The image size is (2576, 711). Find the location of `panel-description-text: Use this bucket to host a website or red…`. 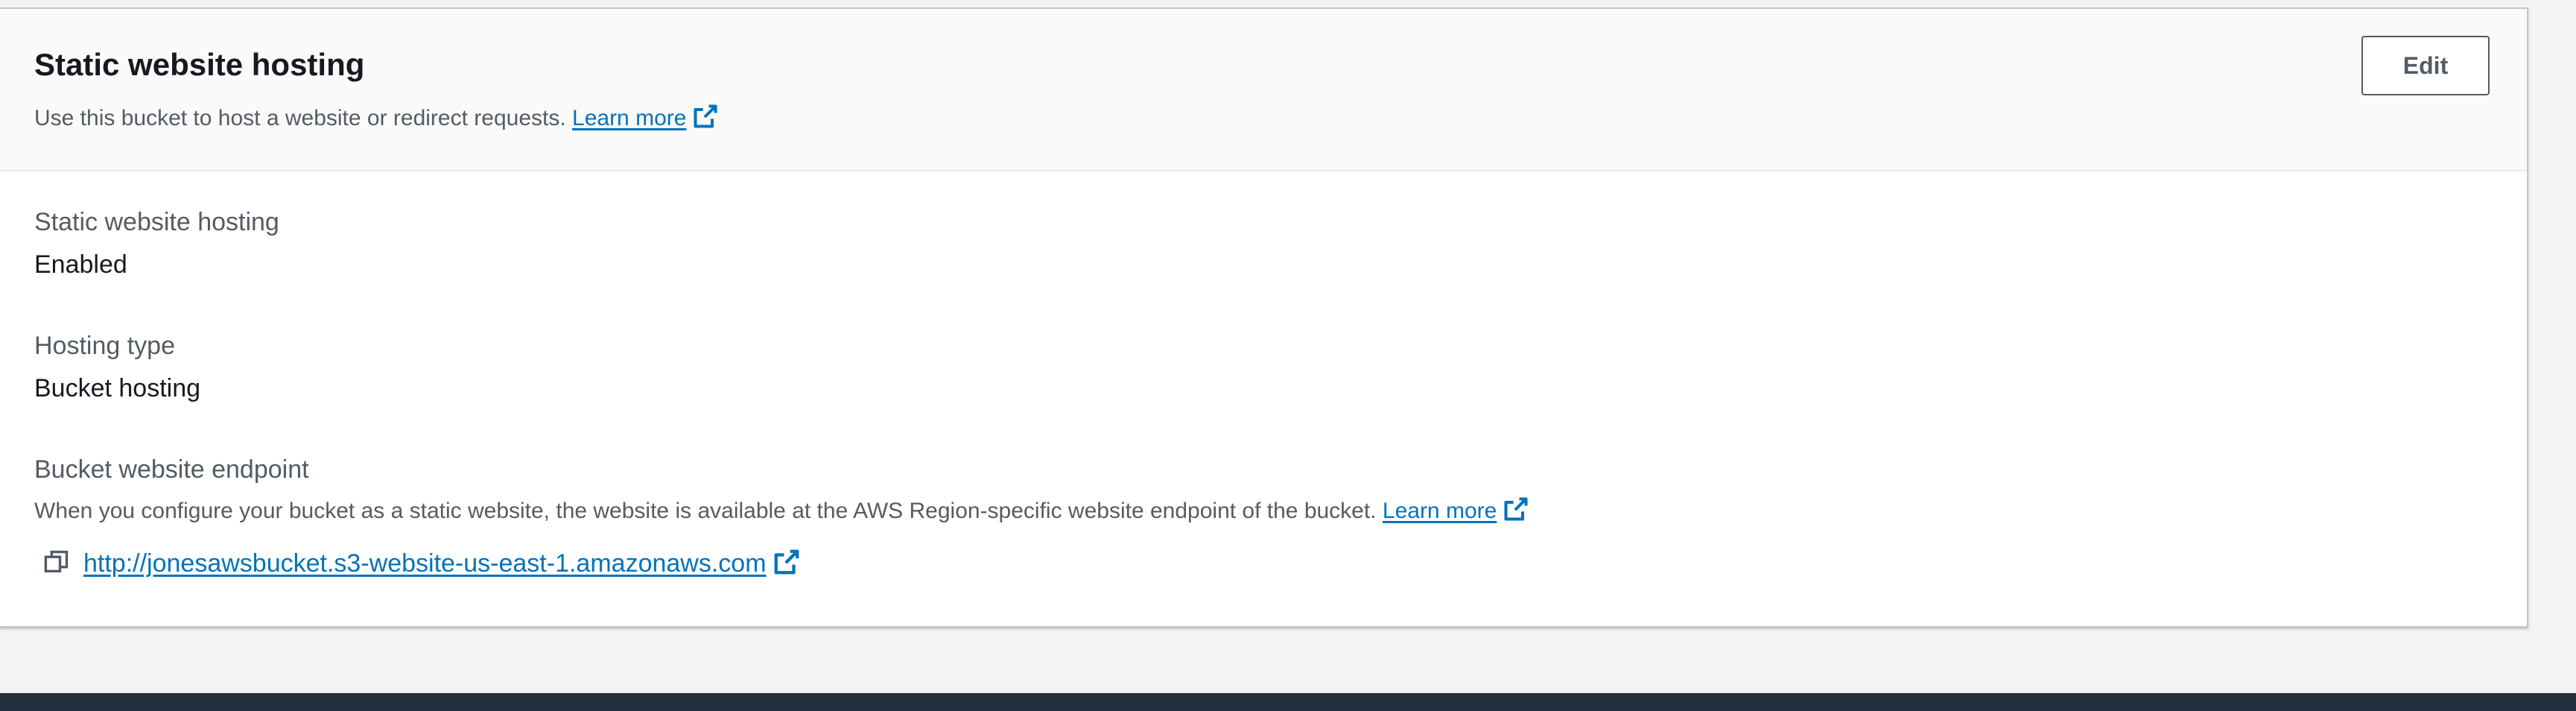

panel-description-text: Use this bucket to host a website or red… is located at coordinates (300, 118).